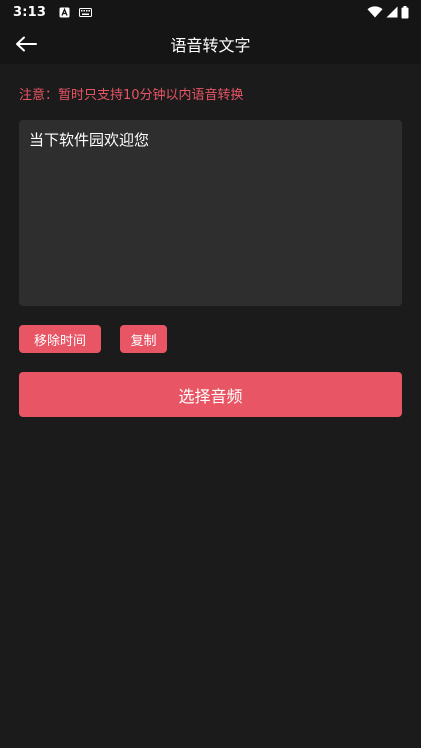 The image size is (421, 748). What do you see at coordinates (86, 12) in the screenshot?
I see `keyboard-icon` at bounding box center [86, 12].